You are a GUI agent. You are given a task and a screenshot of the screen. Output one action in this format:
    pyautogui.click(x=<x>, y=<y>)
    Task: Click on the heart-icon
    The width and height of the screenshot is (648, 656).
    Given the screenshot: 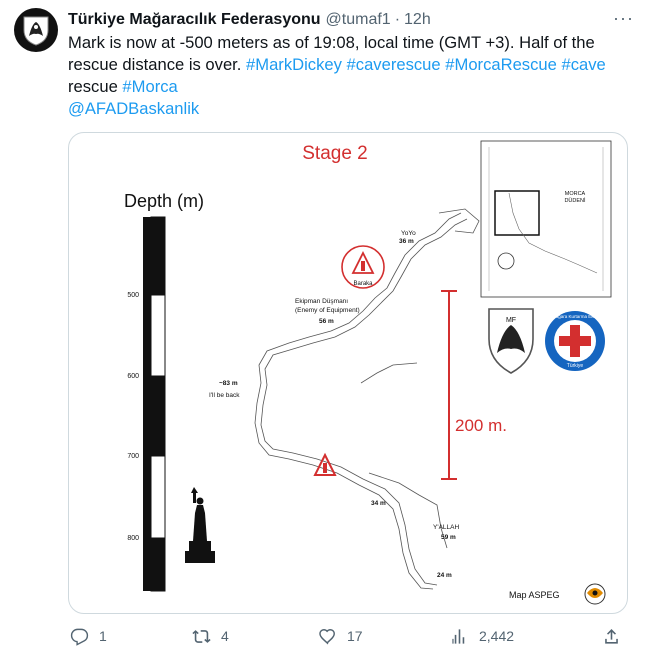 What is the action you would take?
    pyautogui.click(x=327, y=636)
    